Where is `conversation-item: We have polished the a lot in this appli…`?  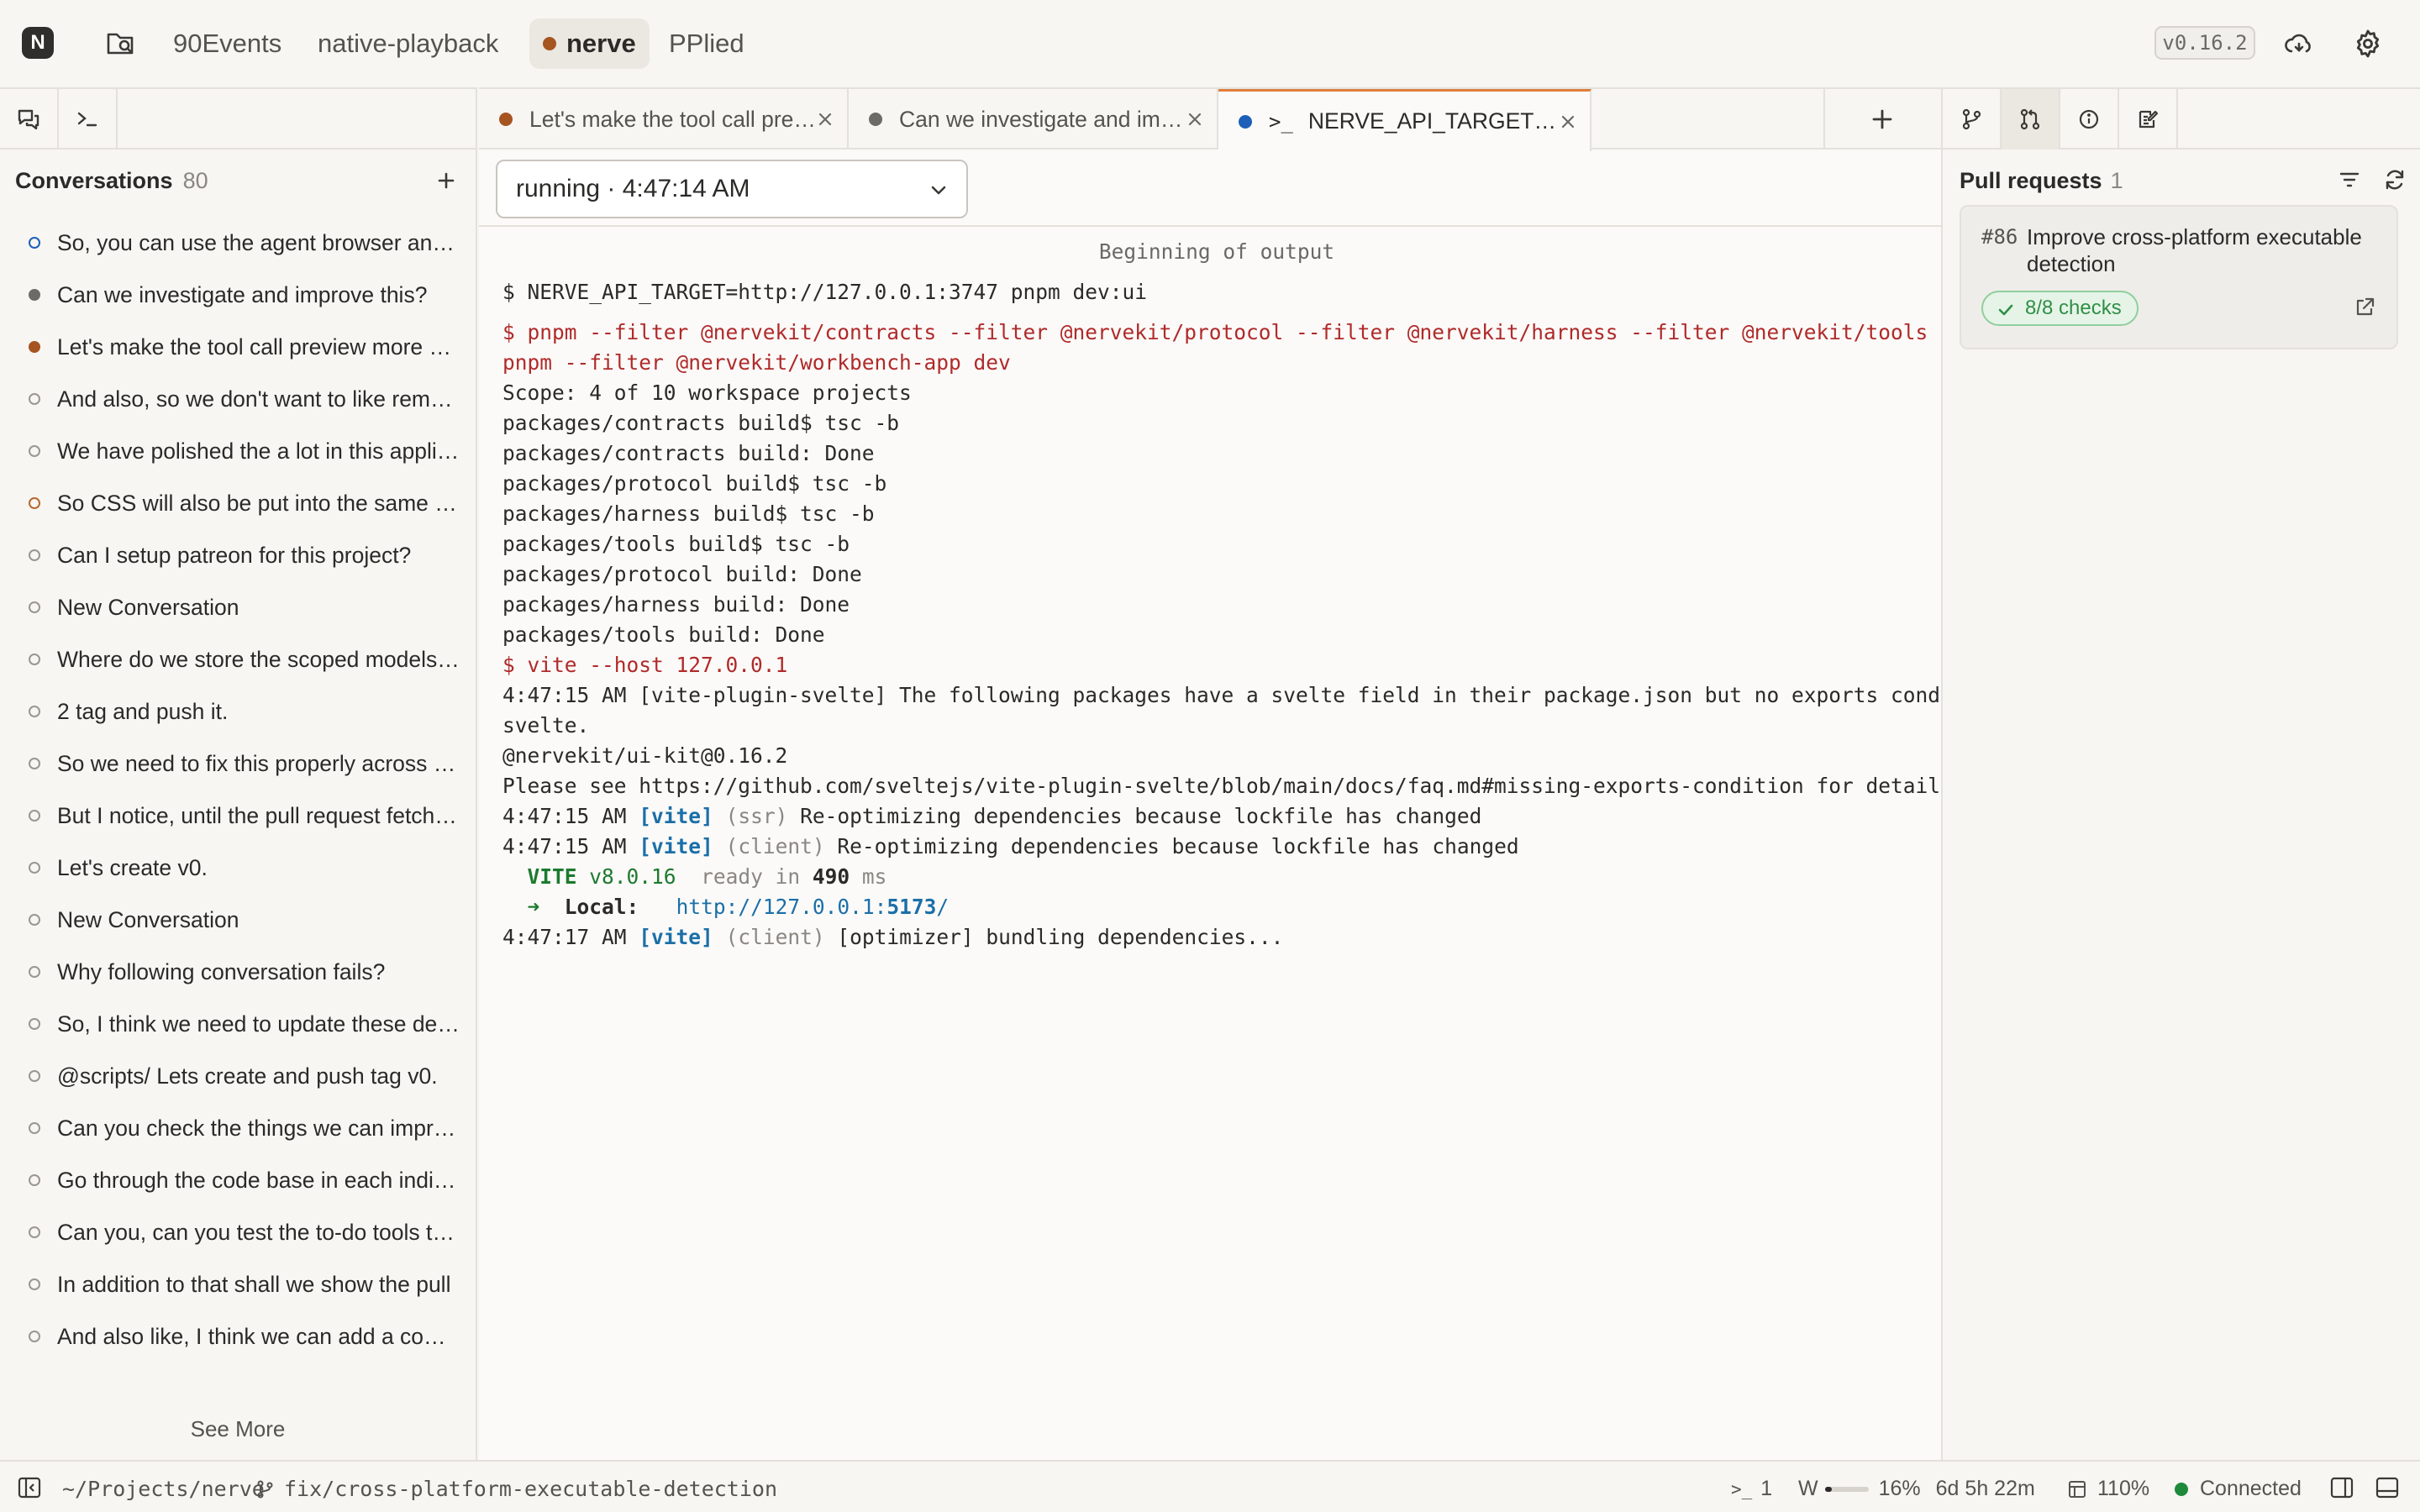
conversation-item: We have polished the a lot in this appli… is located at coordinates (238, 451).